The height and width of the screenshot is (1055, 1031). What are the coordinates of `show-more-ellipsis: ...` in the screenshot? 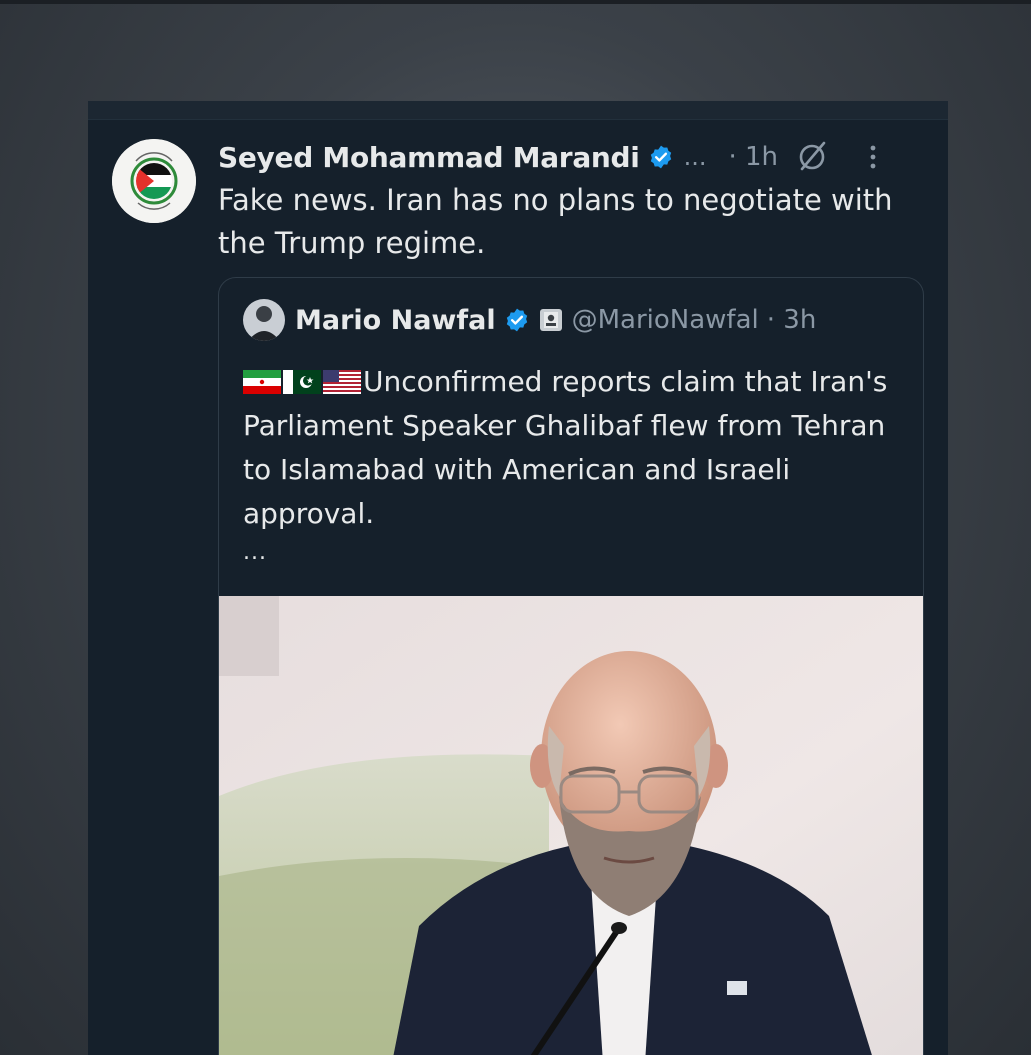 It's located at (255, 552).